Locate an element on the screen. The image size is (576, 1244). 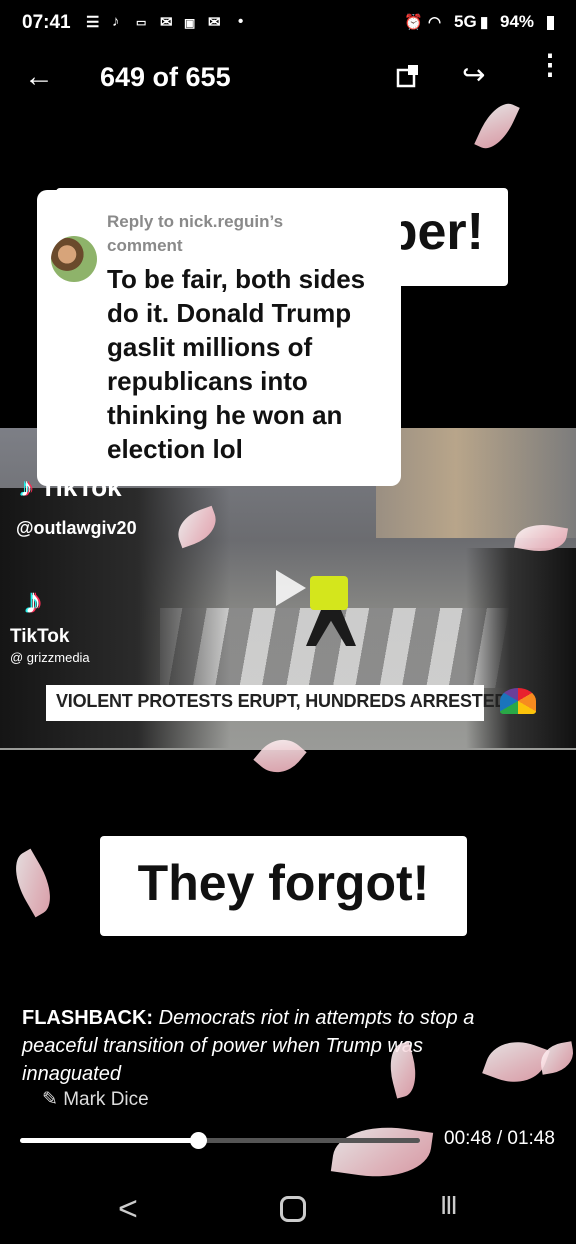
author-name: Mark Dice is located at coordinates (106, 1099).